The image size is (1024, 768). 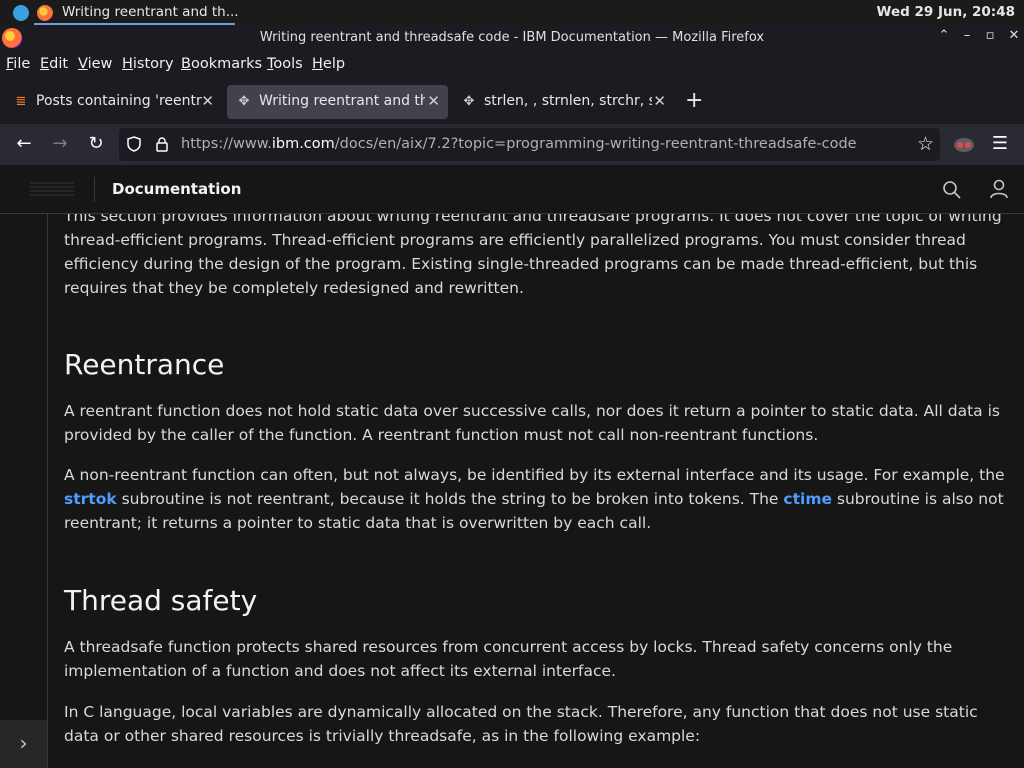 What do you see at coordinates (54, 64) in the screenshot?
I see `menu-edit: Edit` at bounding box center [54, 64].